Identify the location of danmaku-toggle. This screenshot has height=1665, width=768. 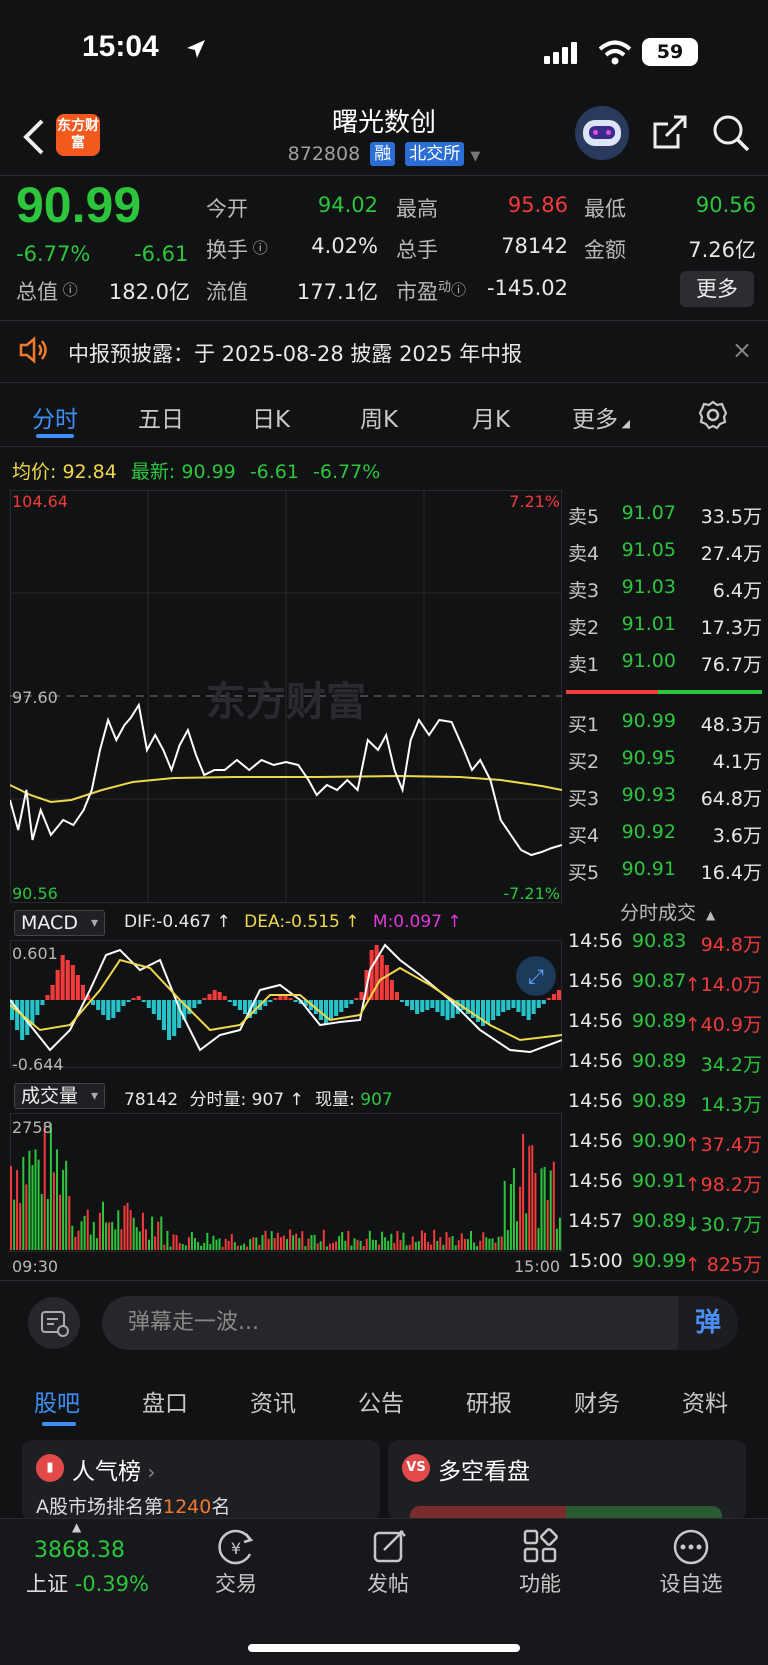
(54, 1323).